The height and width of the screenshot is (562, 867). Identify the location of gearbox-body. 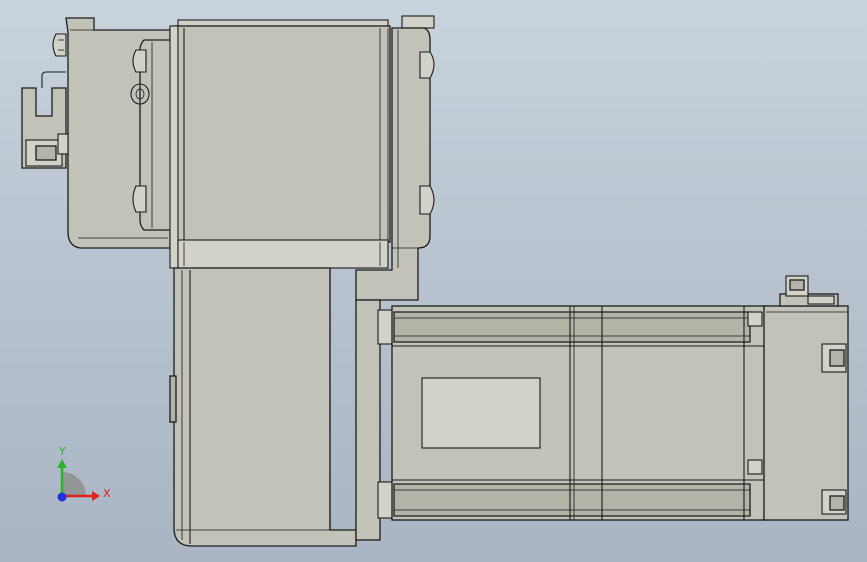
(263, 407).